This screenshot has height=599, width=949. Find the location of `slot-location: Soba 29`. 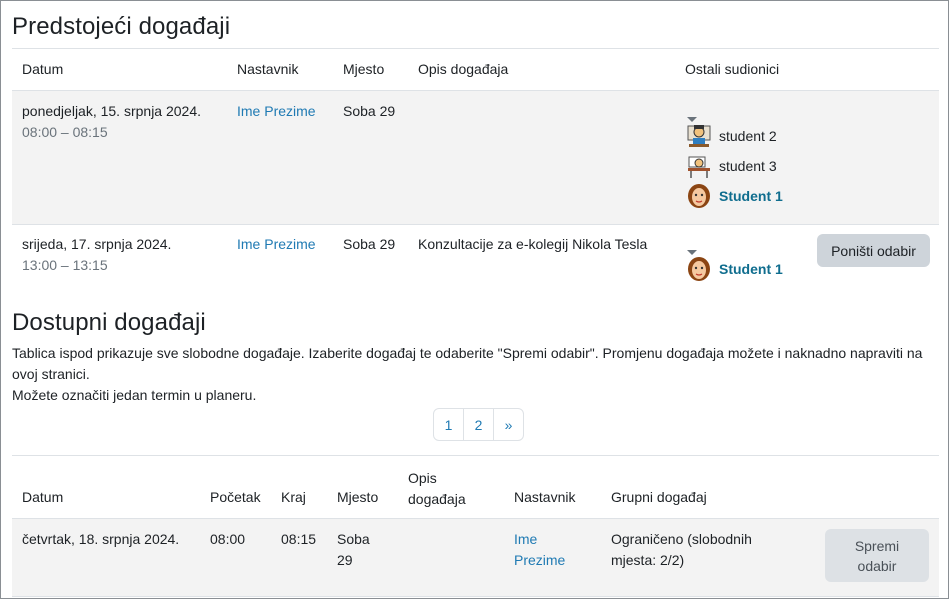

slot-location: Soba 29 is located at coordinates (353, 549).